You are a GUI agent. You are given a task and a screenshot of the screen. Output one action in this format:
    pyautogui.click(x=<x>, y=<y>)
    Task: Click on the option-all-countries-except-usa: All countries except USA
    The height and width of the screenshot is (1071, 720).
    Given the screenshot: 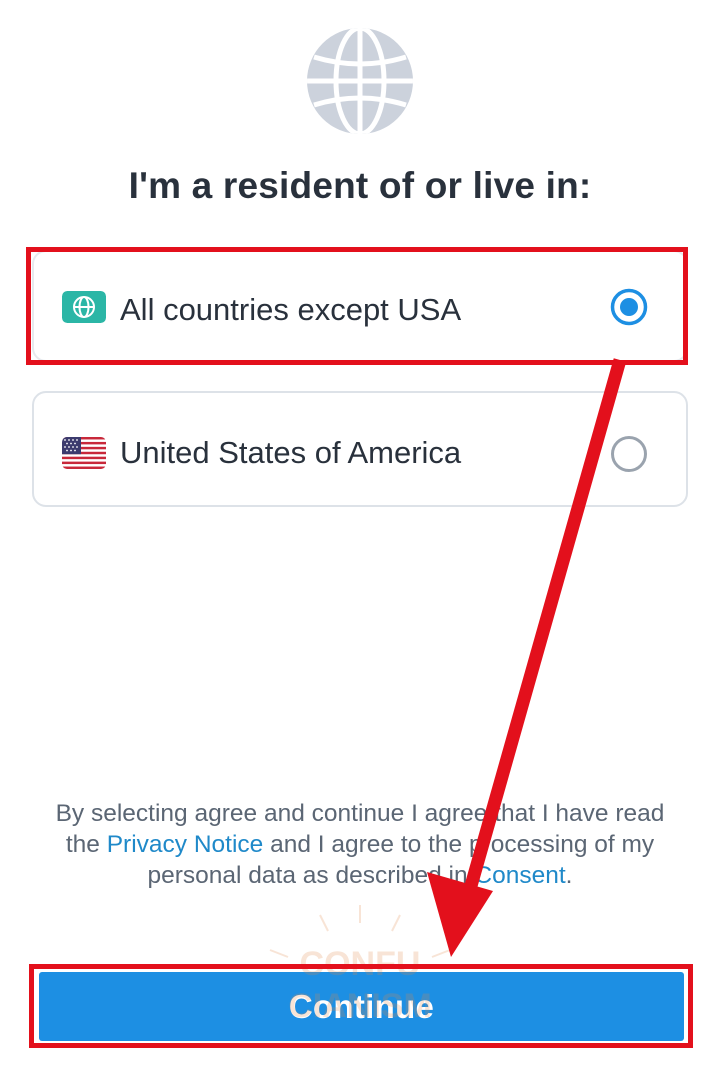 What is the action you would take?
    pyautogui.click(x=360, y=306)
    